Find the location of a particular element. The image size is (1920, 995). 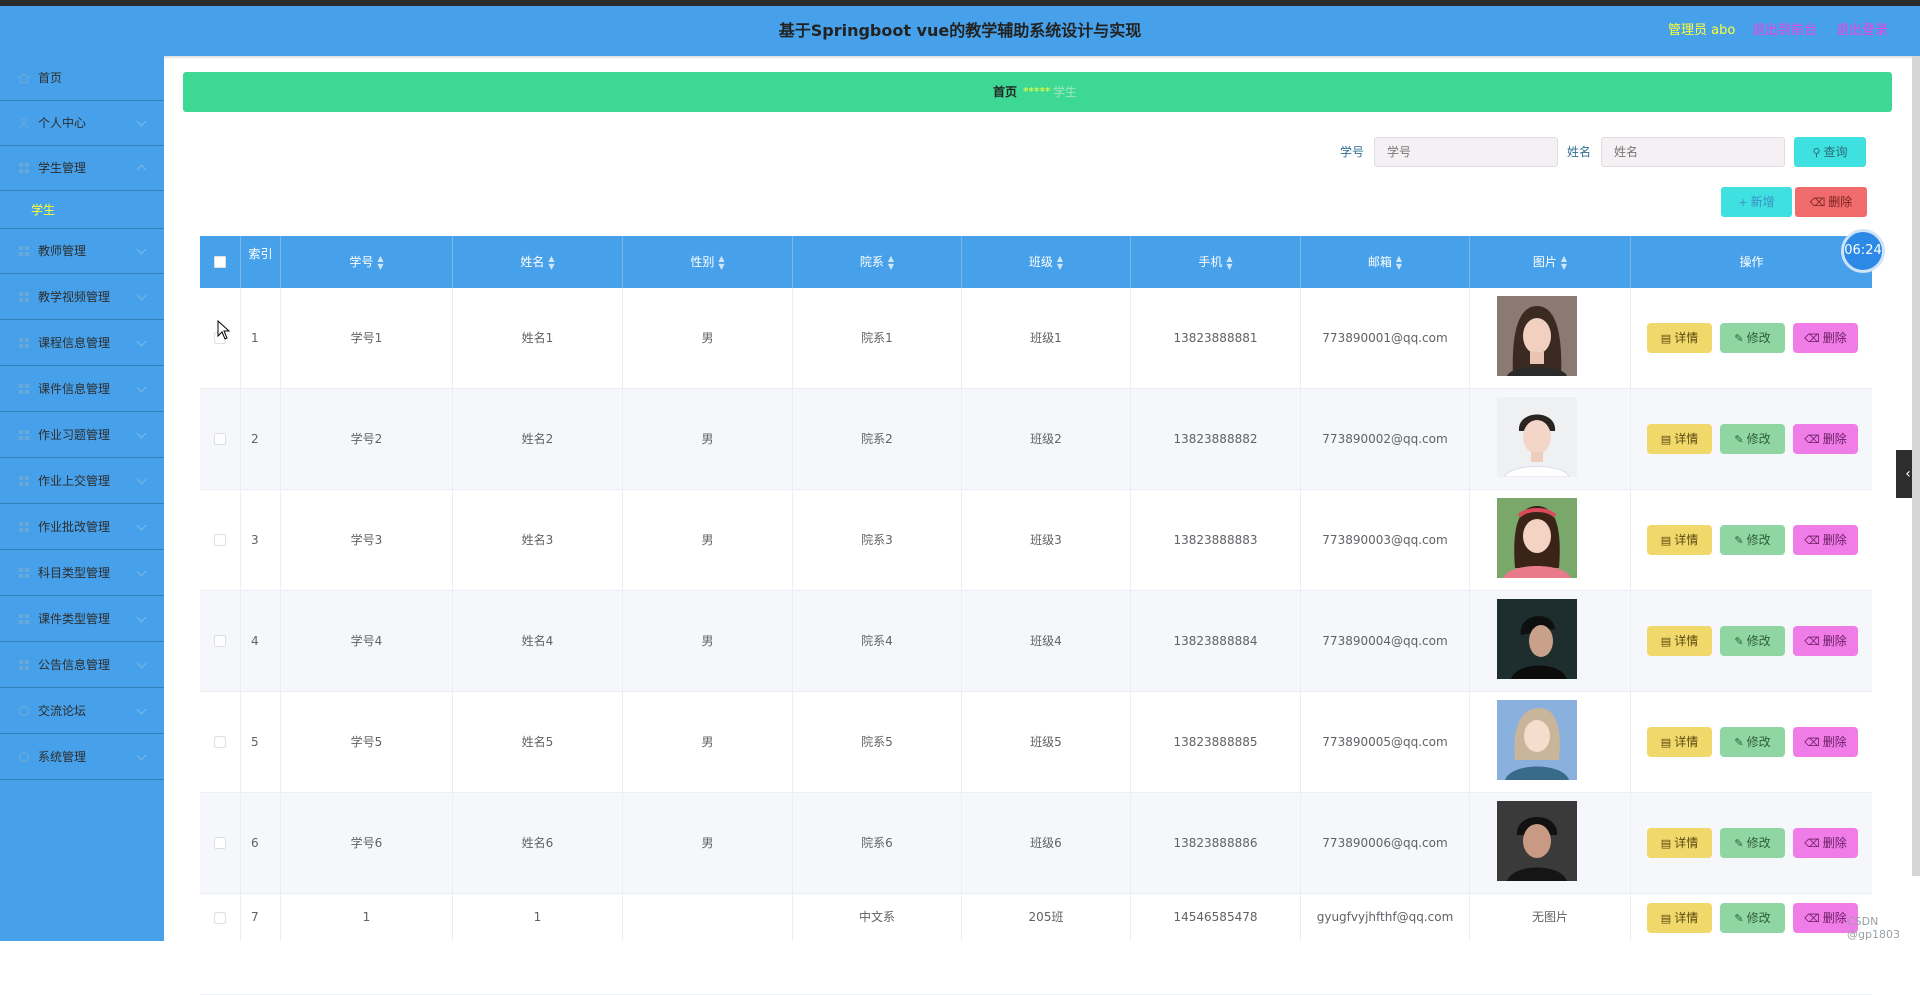

admin-label: 管理员 abo is located at coordinates (1702, 30).